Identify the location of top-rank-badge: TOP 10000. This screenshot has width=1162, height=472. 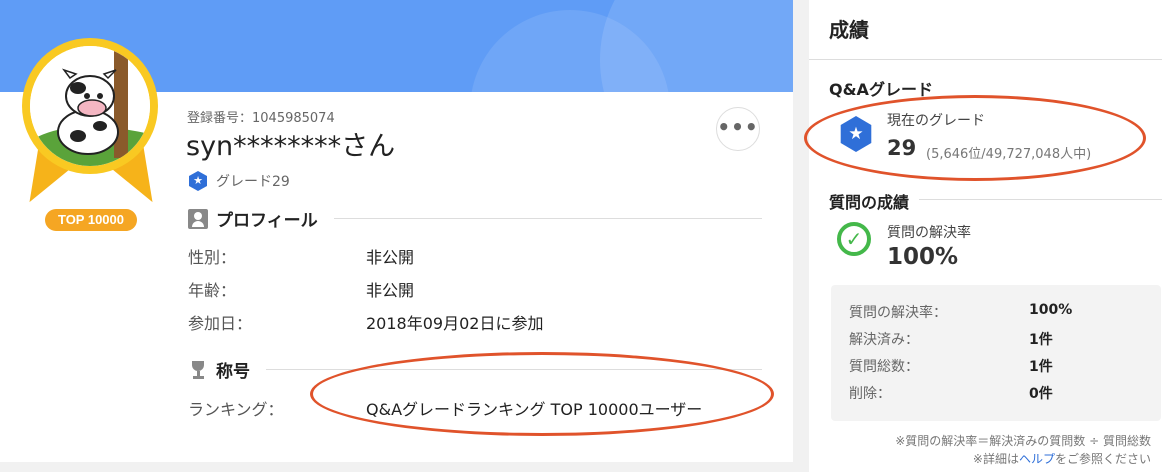
(91, 220).